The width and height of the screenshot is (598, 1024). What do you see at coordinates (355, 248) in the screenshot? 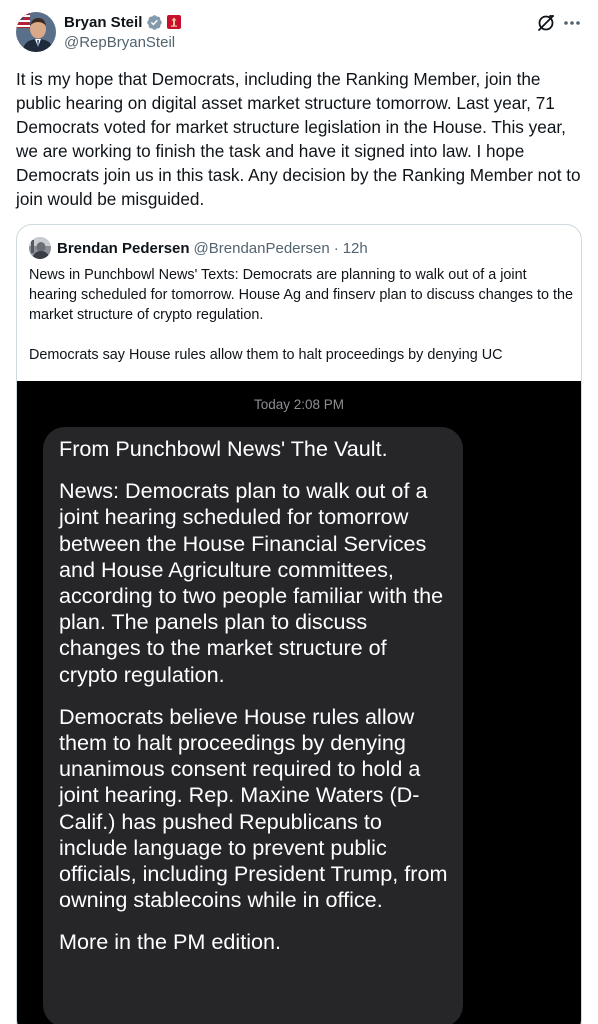
I see `quoted-timestamp: 12h` at bounding box center [355, 248].